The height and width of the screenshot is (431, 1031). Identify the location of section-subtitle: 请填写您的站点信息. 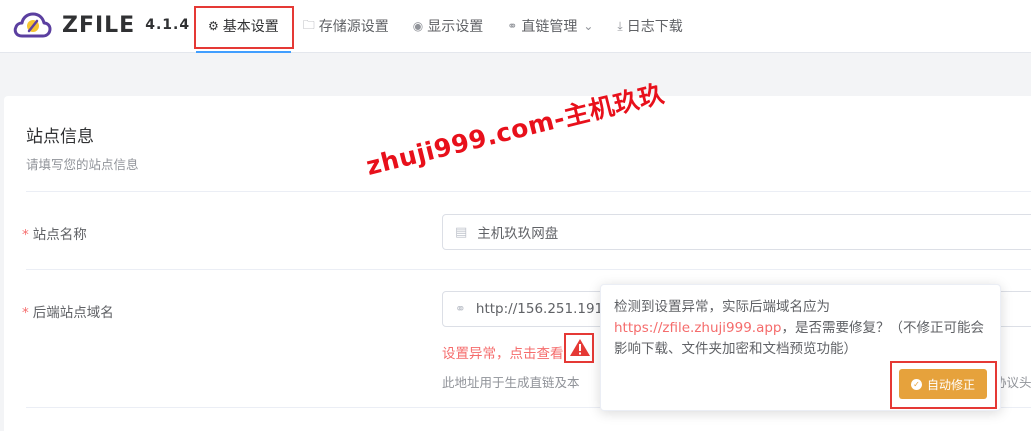
(82, 164).